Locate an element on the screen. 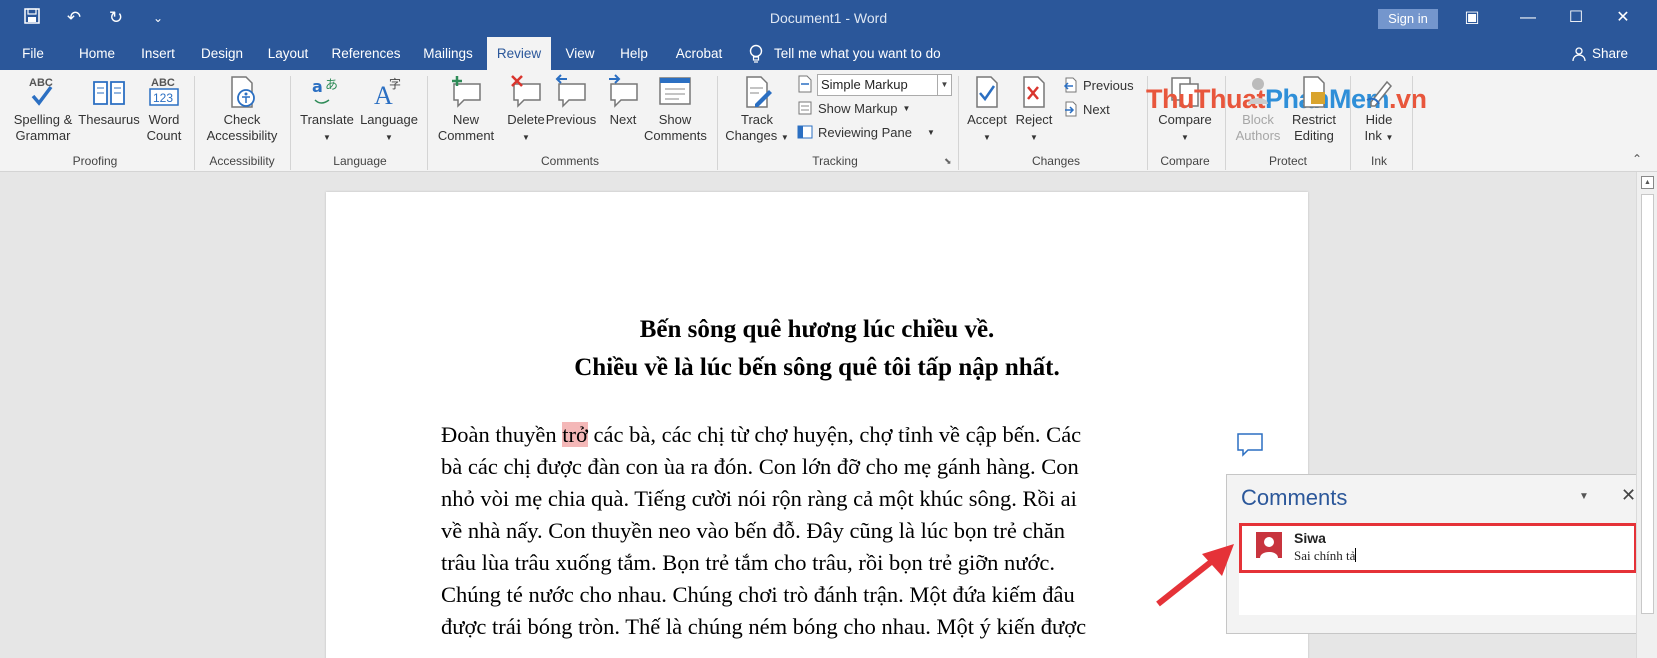  maximize-icon: ☐ is located at coordinates (1576, 18).